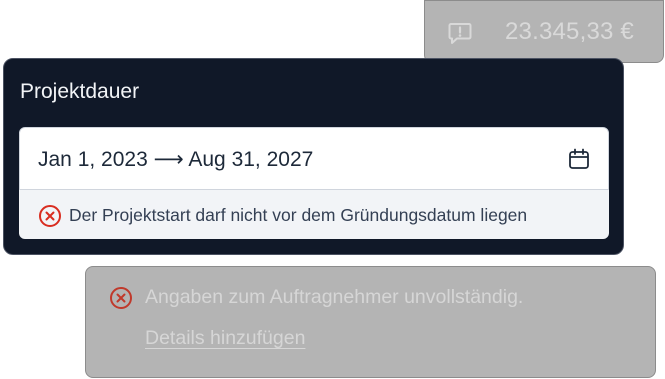  Describe the element at coordinates (176, 159) in the screenshot. I see `date-range-value: Jan 1, 2023 ⟶ Aug 31, 2027` at that location.